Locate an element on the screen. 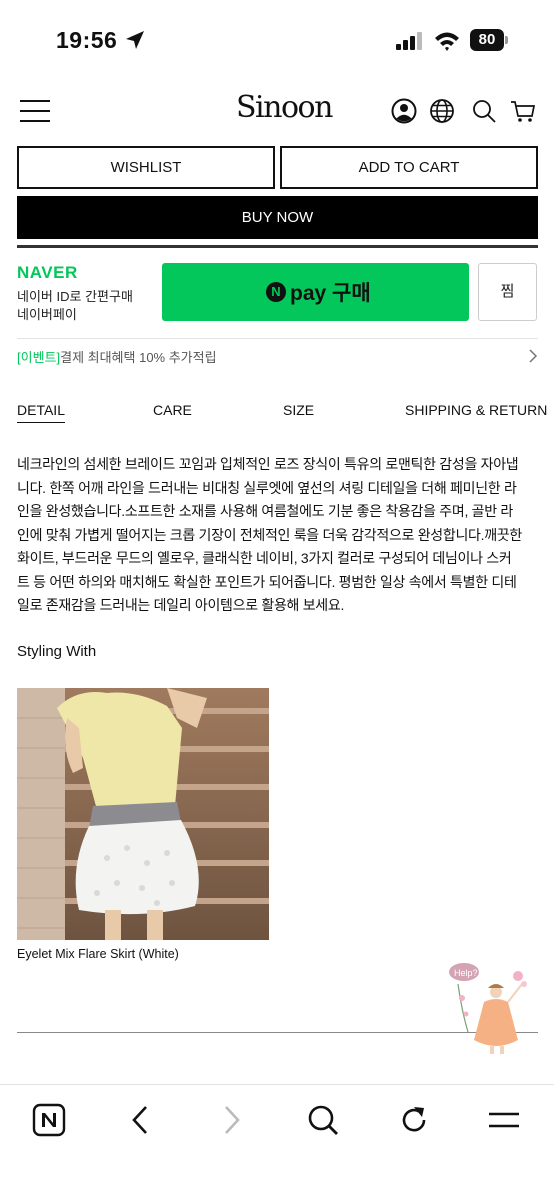 This screenshot has width=554, height=1200. wishlist-button: WISHLIST is located at coordinates (146, 167).